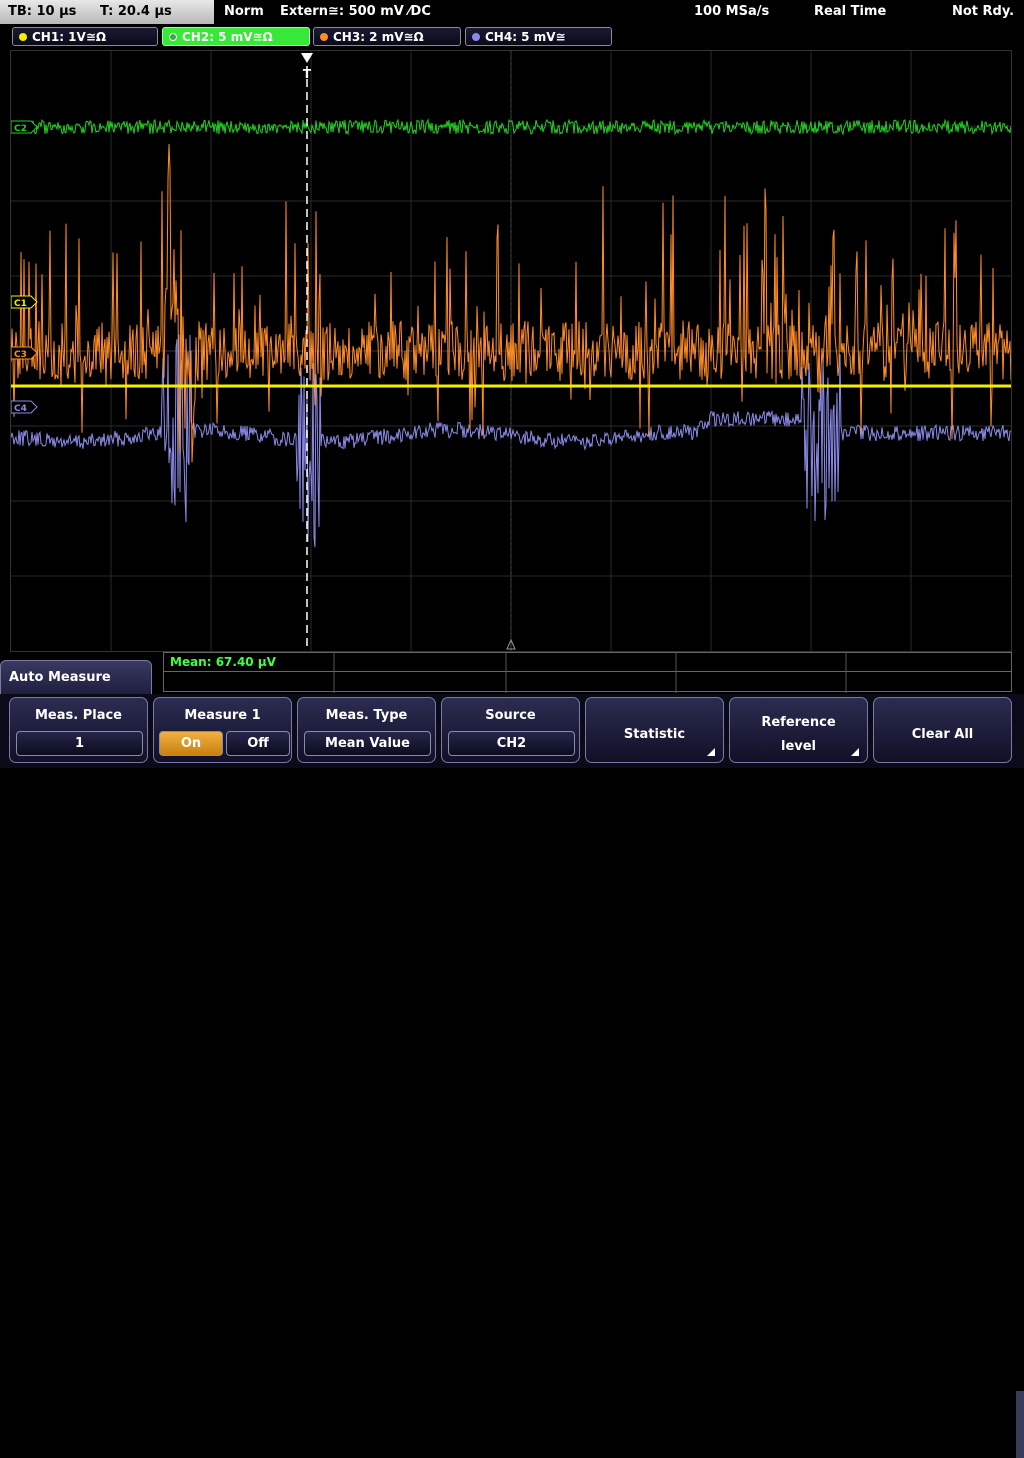  I want to click on meas-type-label: Meas. Type, so click(366, 715).